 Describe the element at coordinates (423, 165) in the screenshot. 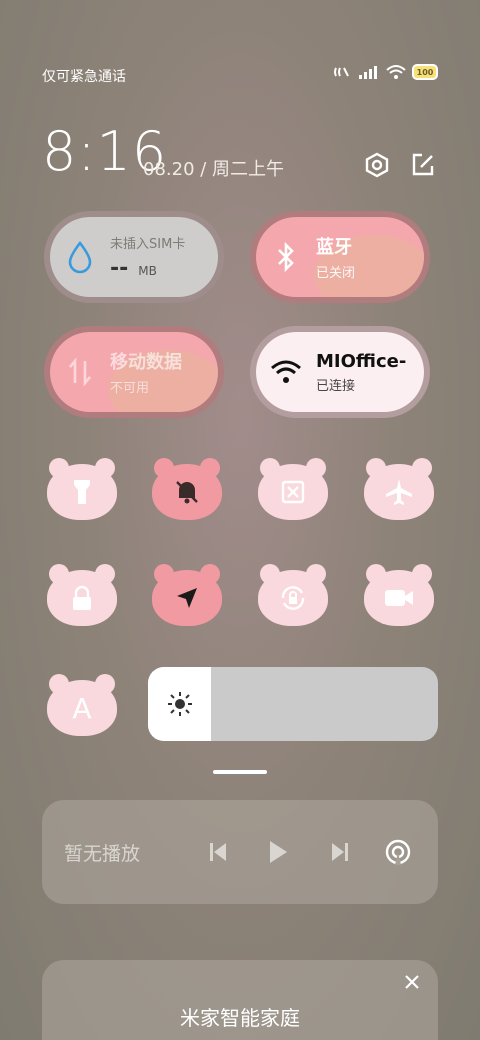

I see `edit-icon` at that location.